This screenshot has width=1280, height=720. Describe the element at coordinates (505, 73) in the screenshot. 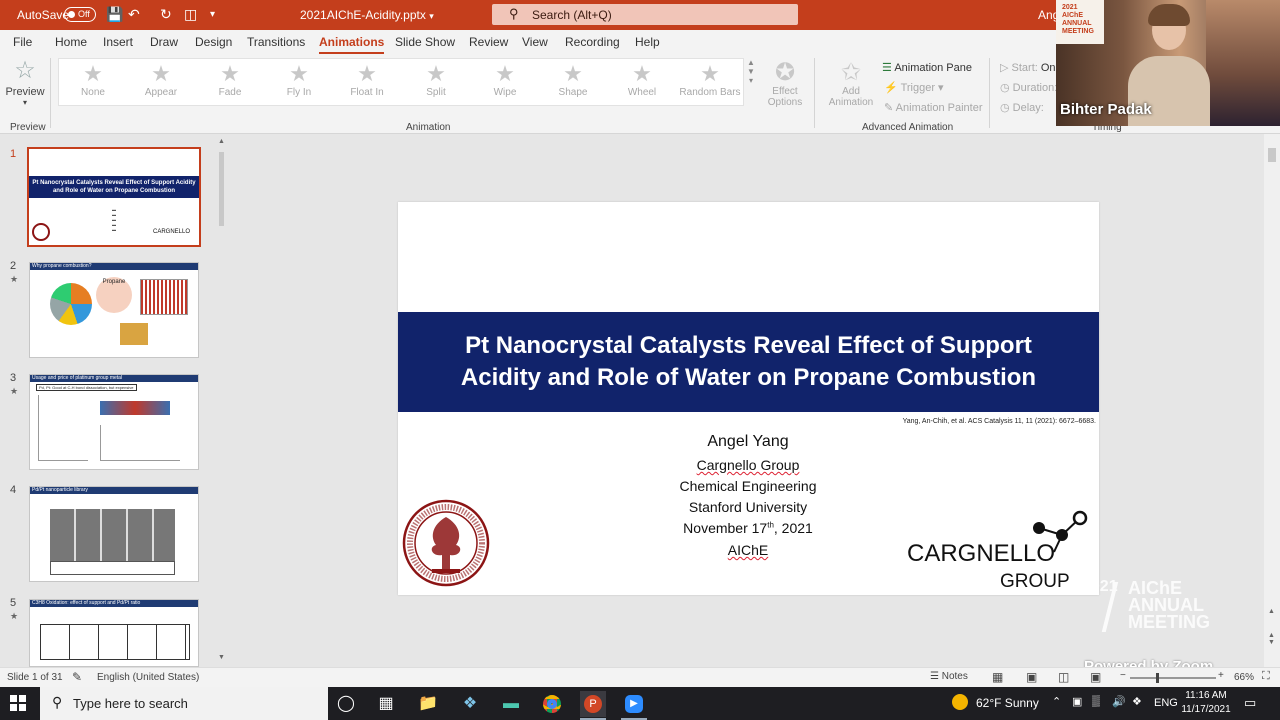

I see `star-icon: ★` at that location.